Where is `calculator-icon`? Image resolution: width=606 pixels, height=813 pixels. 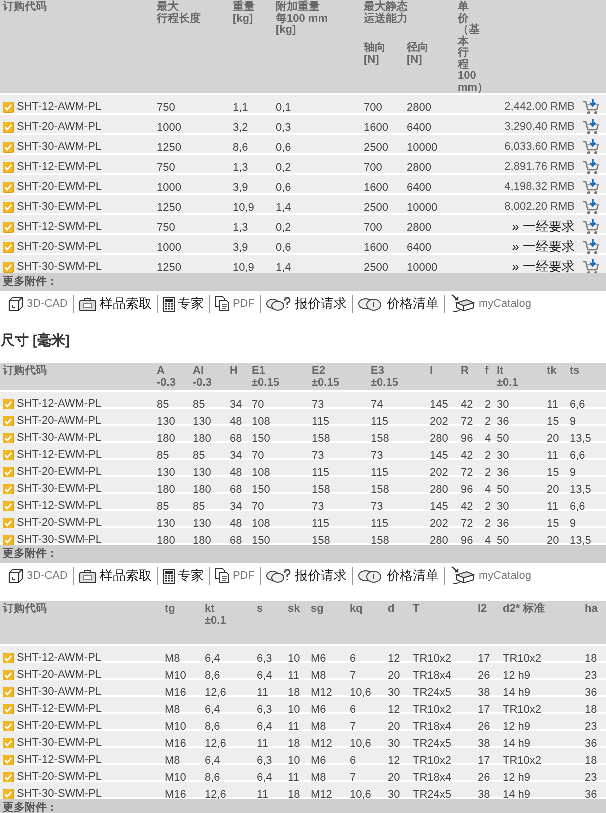 calculator-icon is located at coordinates (168, 576).